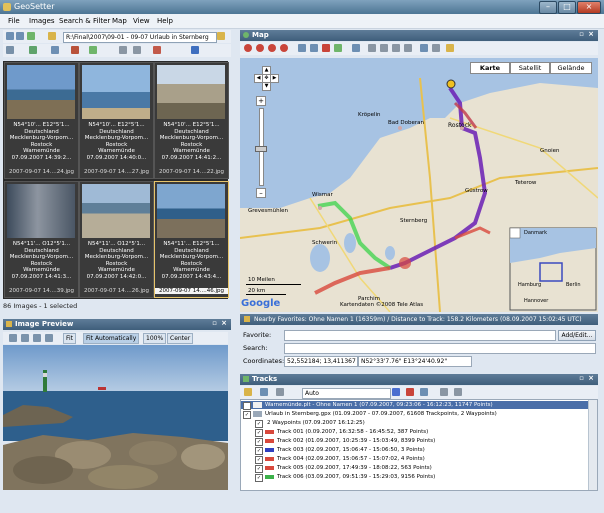 Image resolution: width=604 pixels, height=513 pixels. Describe the element at coordinates (248, 392) in the screenshot. I see `open-track-icon` at that location.